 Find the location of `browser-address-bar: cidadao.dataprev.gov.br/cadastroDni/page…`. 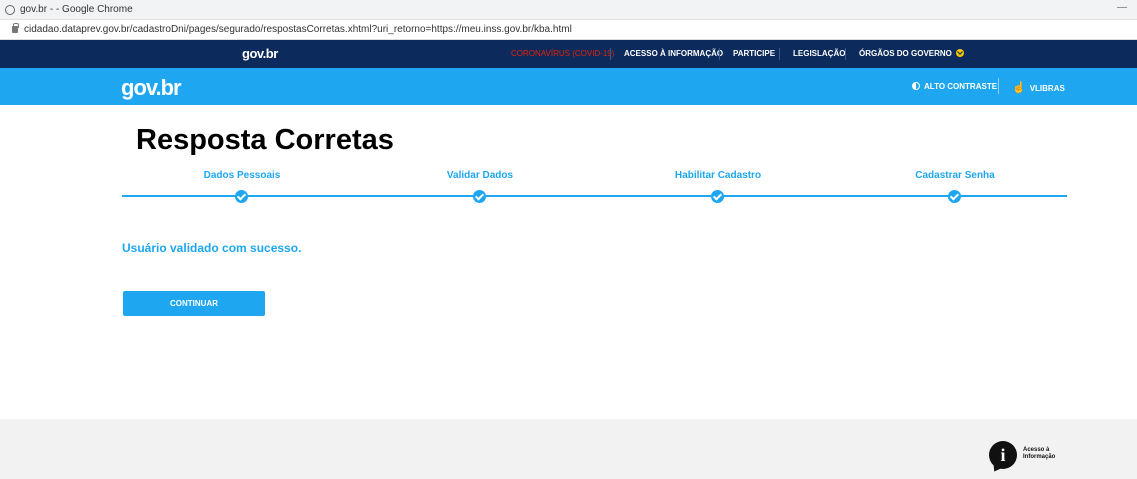

browser-address-bar: cidadao.dataprev.gov.br/cadastroDni/page… is located at coordinates (568, 30).